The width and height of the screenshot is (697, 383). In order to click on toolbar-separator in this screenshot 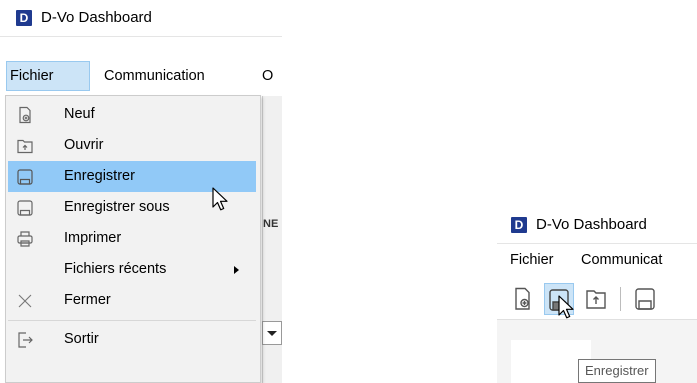, I will do `click(620, 299)`.